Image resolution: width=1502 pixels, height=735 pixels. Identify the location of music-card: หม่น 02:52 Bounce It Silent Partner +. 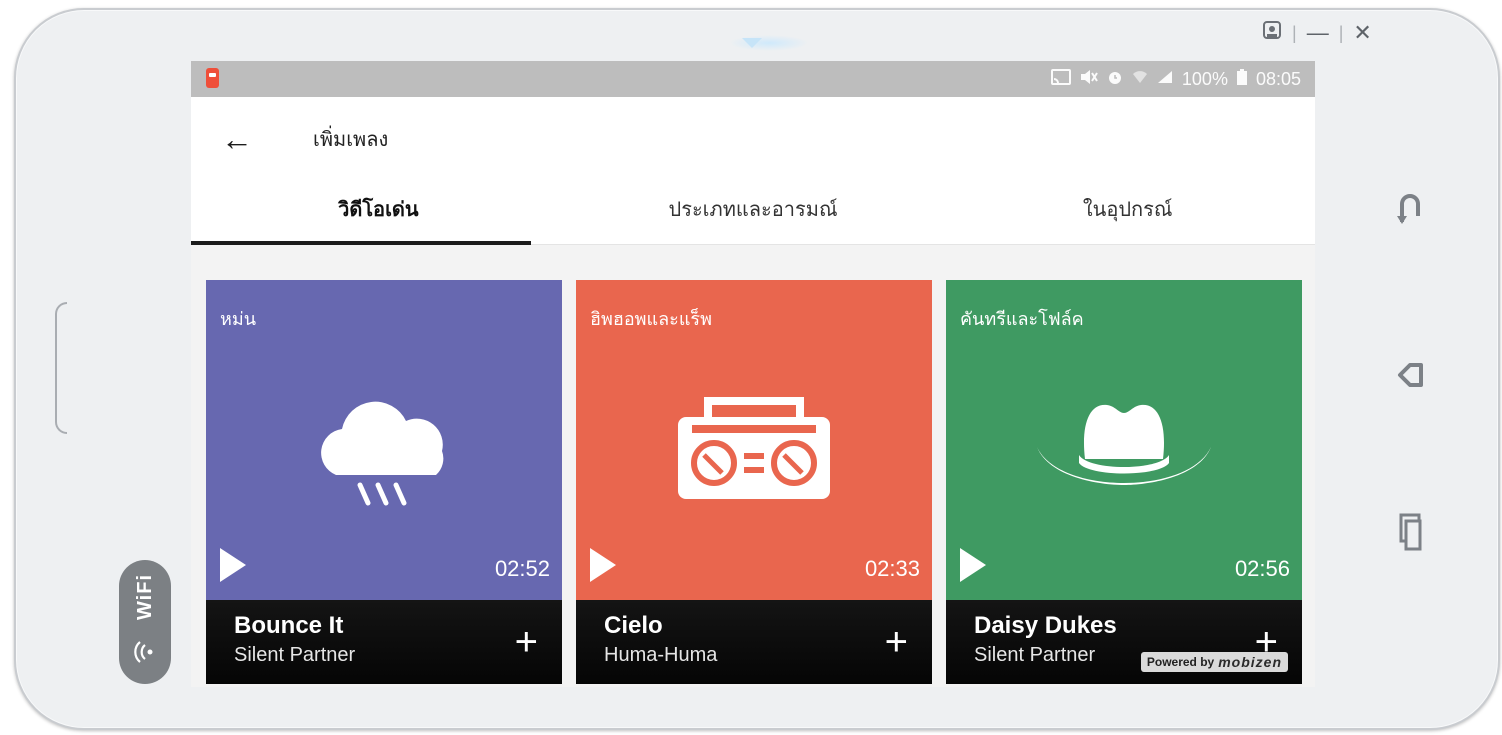
(384, 482).